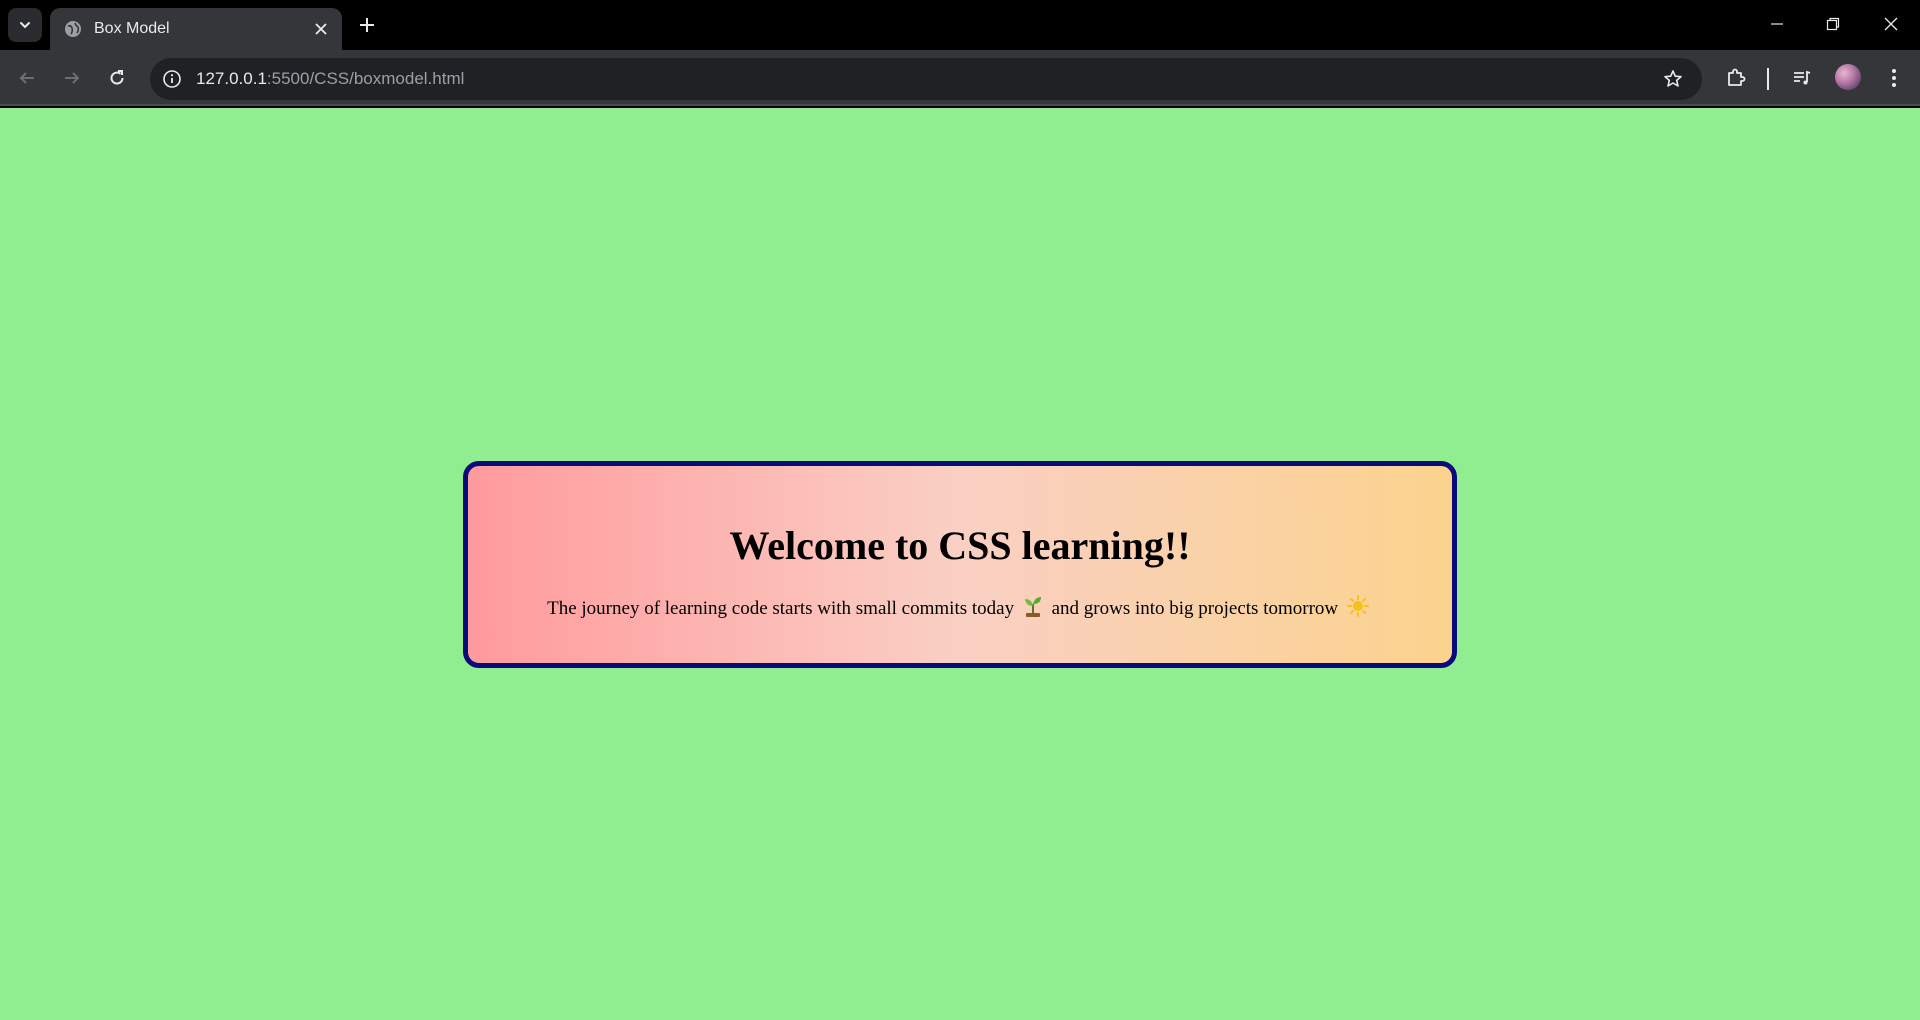  Describe the element at coordinates (1357, 609) in the screenshot. I see `sun-icon` at that location.